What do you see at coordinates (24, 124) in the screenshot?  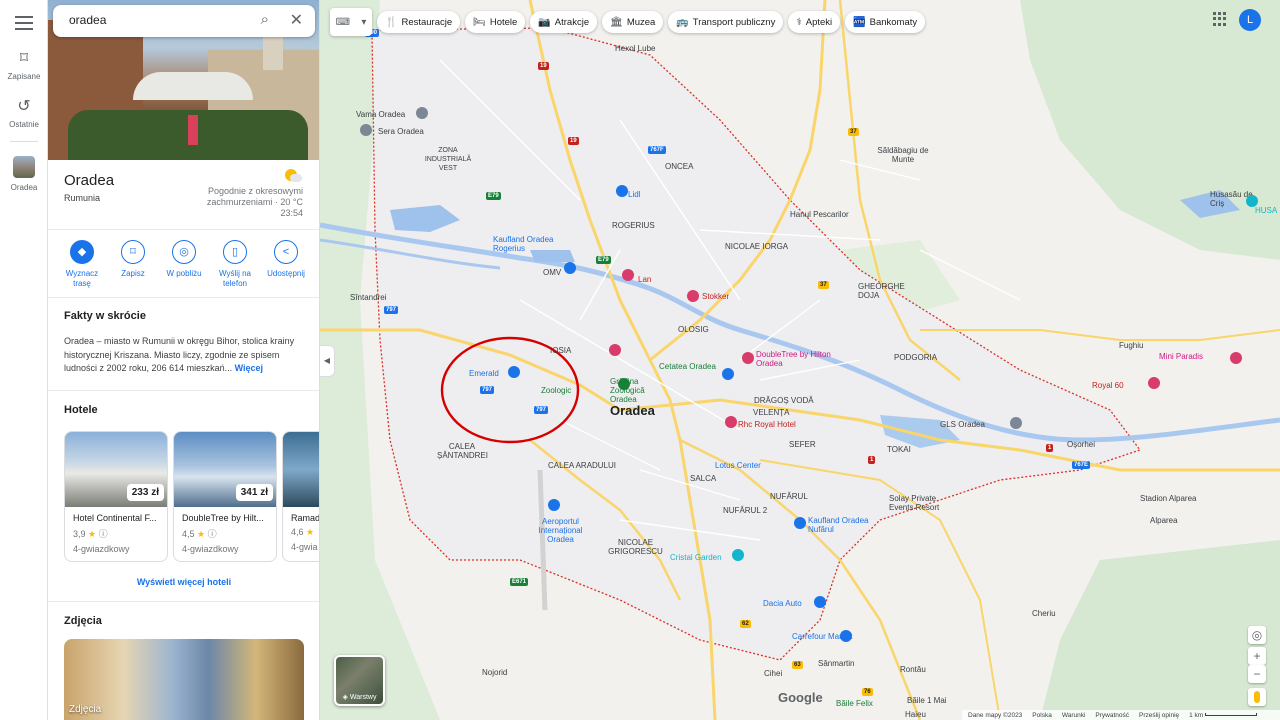 I see `rail-recent-label: Ostatnie` at bounding box center [24, 124].